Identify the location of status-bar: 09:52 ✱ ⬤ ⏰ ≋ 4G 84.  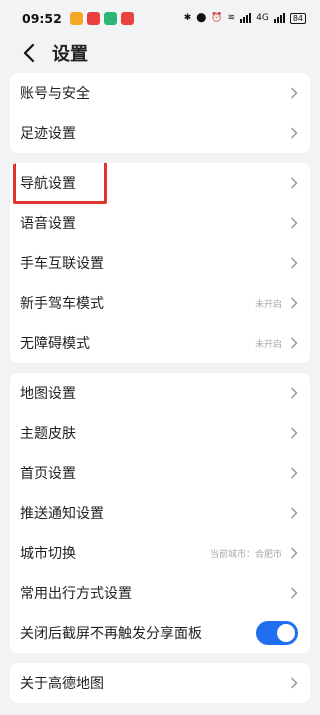
(160, 18).